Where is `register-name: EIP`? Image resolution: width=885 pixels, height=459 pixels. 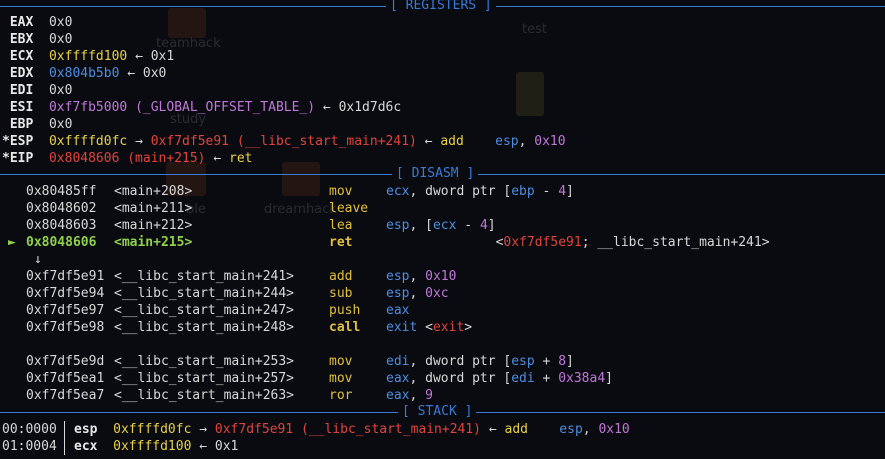 register-name: EIP is located at coordinates (21, 158).